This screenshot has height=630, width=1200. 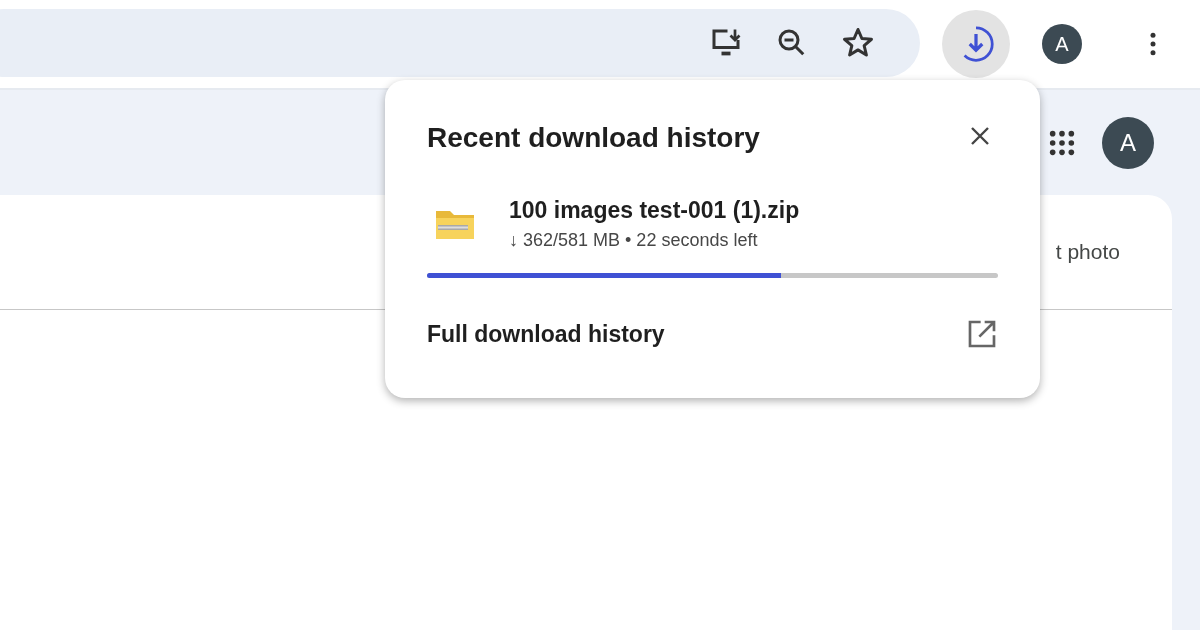 I want to click on full-history-link: Full download history, so click(x=546, y=334).